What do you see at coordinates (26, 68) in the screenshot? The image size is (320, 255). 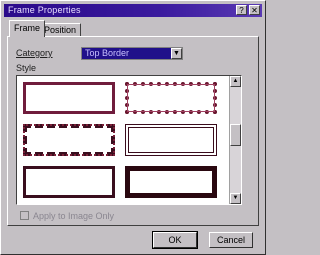 I see `style-label: Style` at bounding box center [26, 68].